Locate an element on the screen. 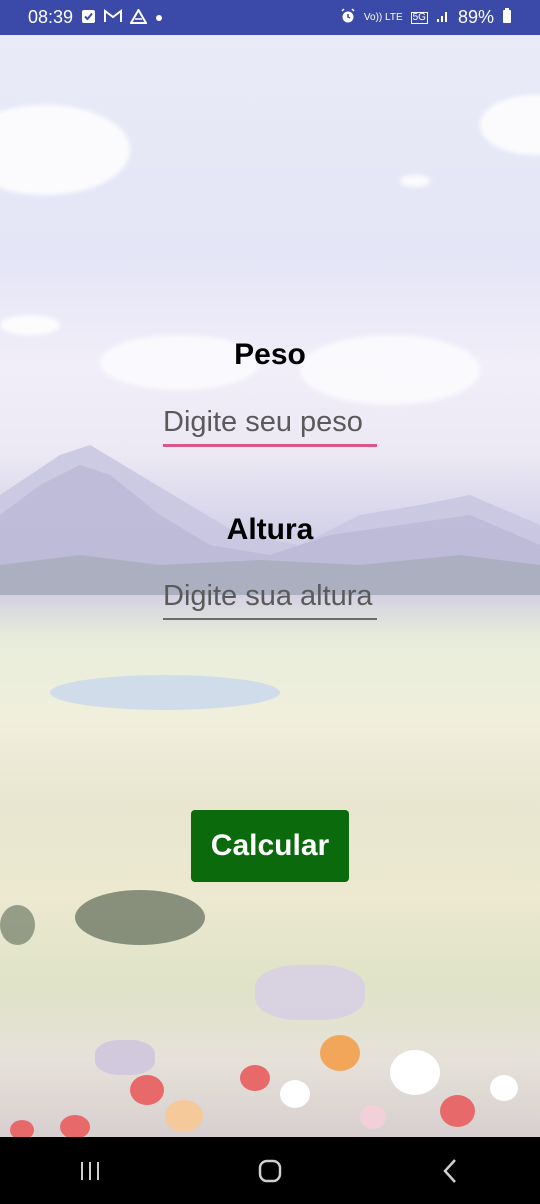 The width and height of the screenshot is (540, 1204). back-icon is located at coordinates (450, 1171).